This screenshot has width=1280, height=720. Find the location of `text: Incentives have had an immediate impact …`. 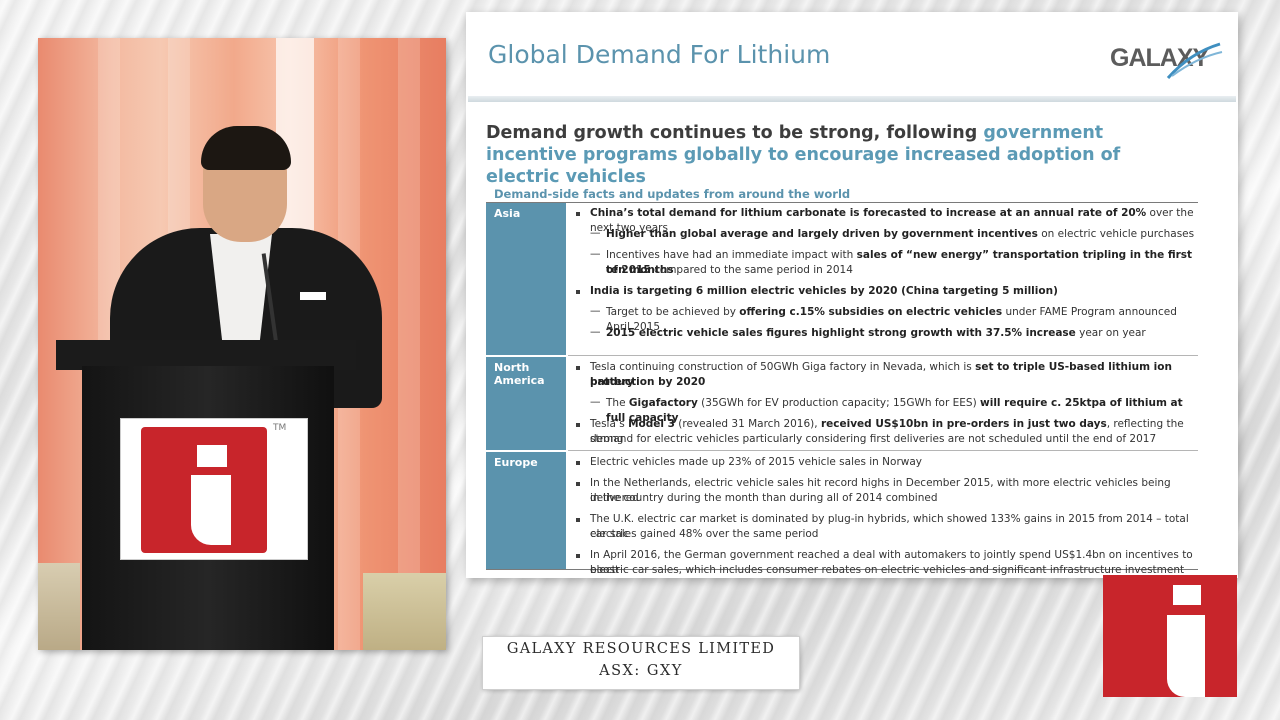

text: Incentives have had an immediate impact … is located at coordinates (731, 255).